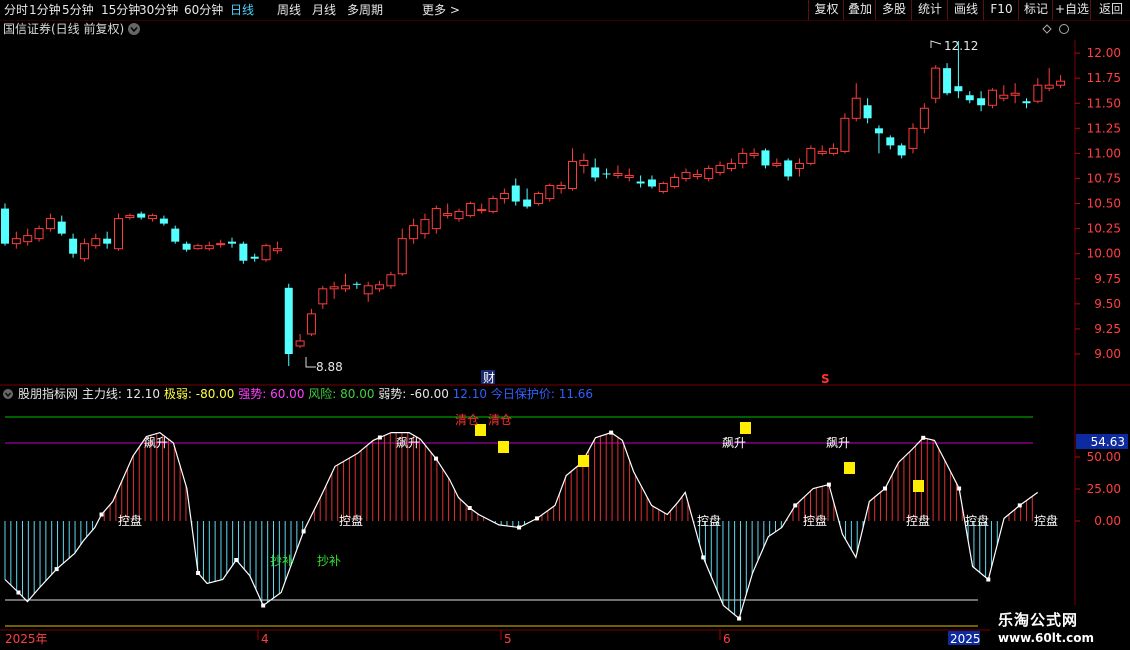 The image size is (1130, 650). I want to click on svg-text: 8.88, so click(329, 367).